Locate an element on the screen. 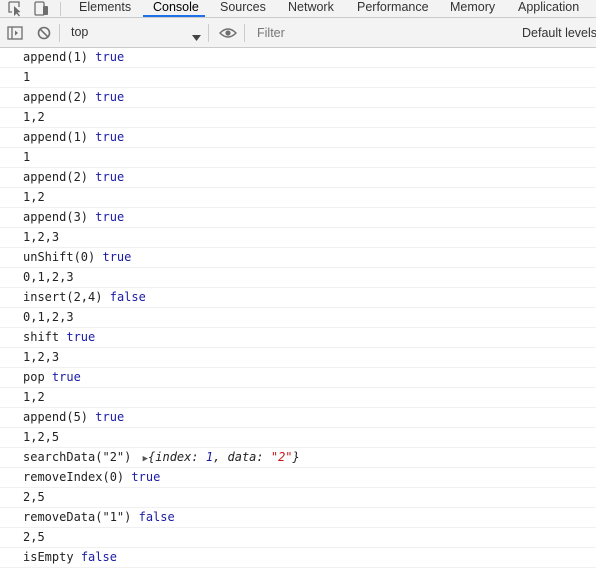 The width and height of the screenshot is (596, 577). console-message: searchData("2") ▶{index: 1, data: "2"} is located at coordinates (298, 458).